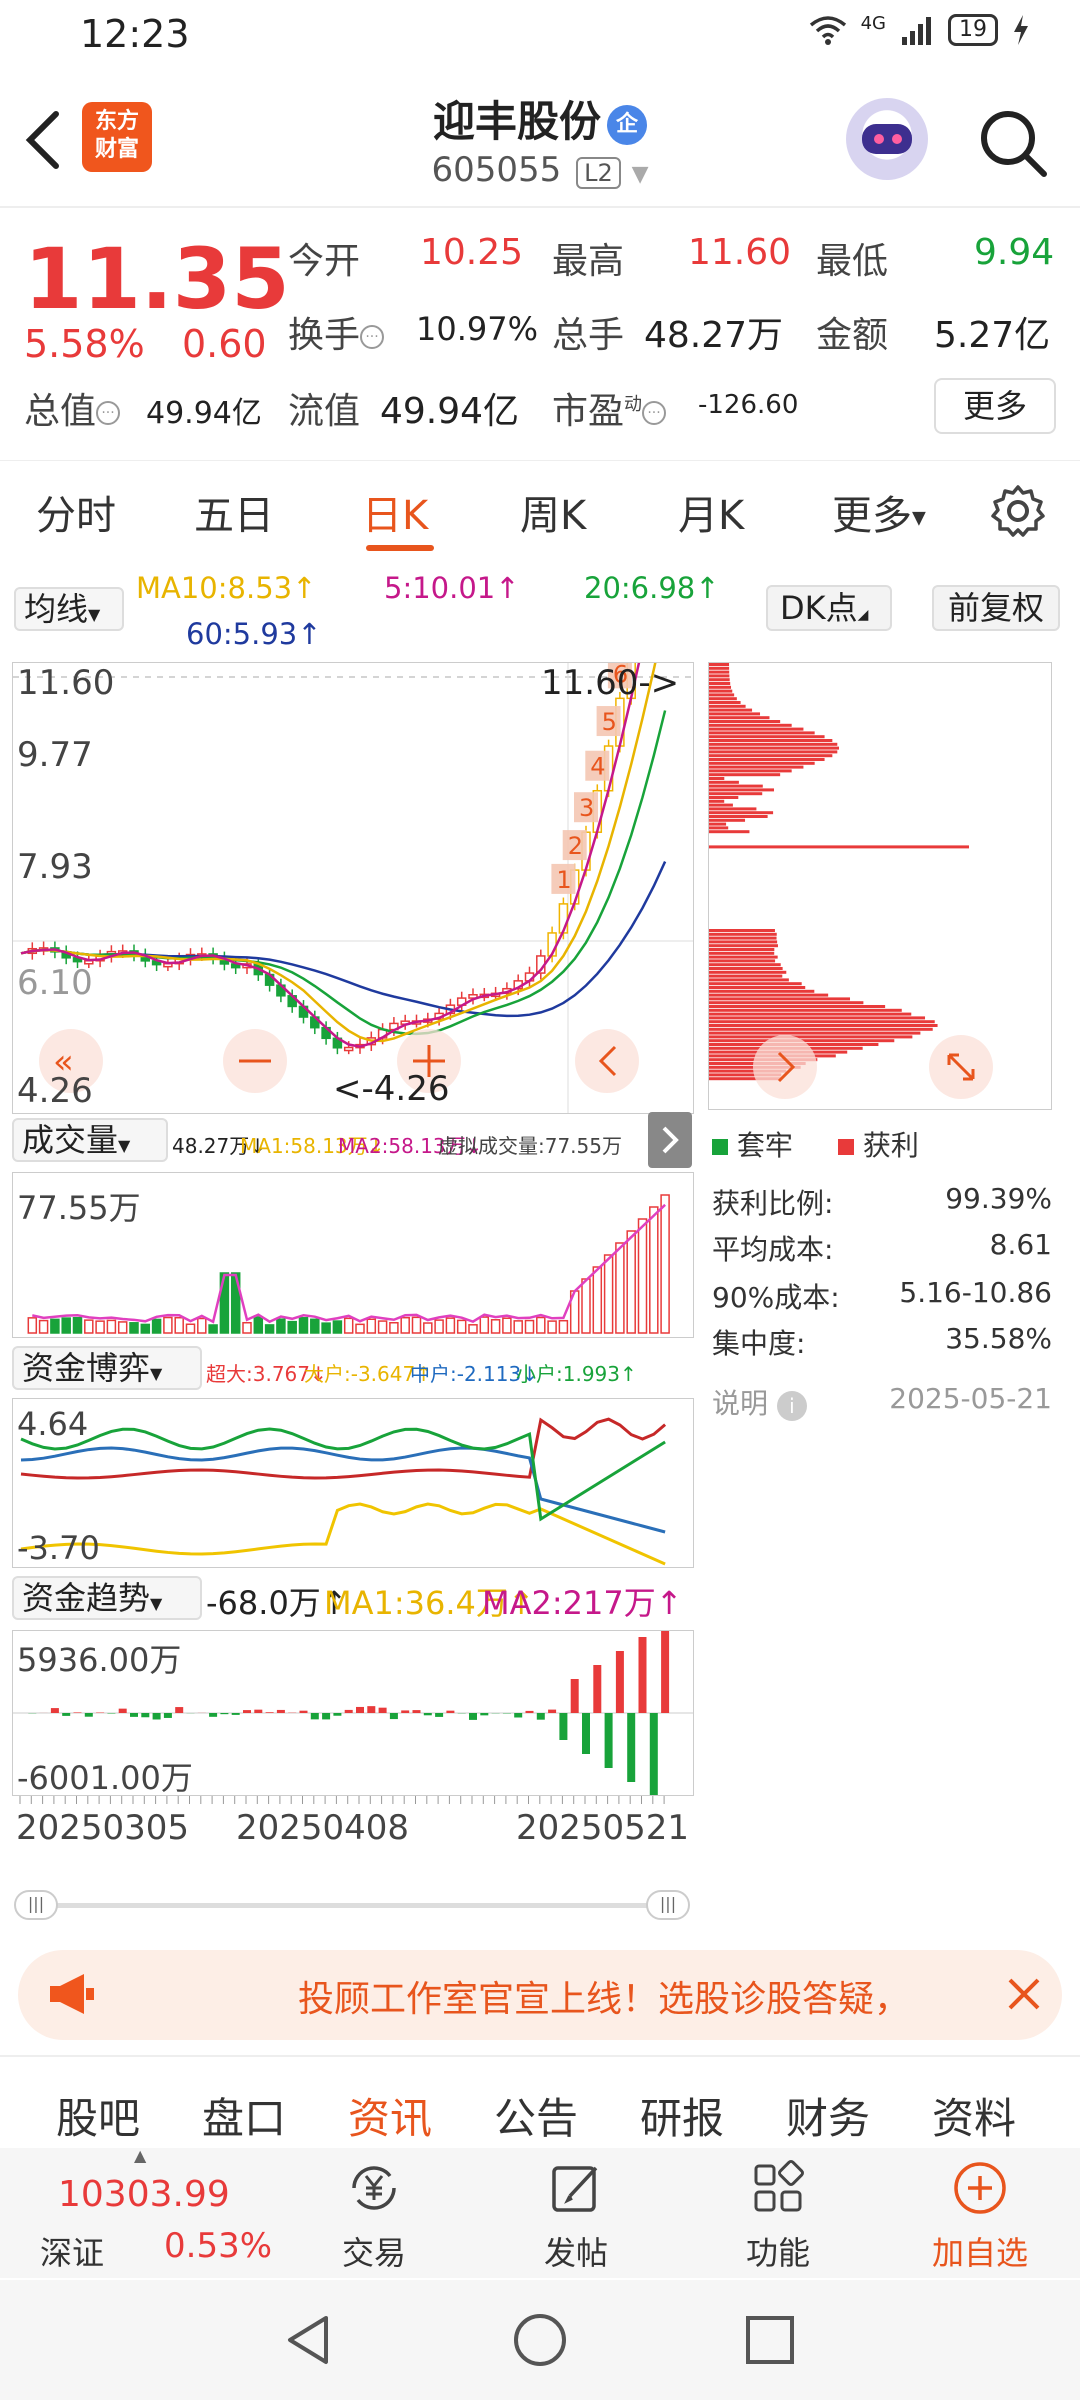 The width and height of the screenshot is (1080, 2400). Describe the element at coordinates (1014, 252) in the screenshot. I see `low-value: 9.94` at that location.